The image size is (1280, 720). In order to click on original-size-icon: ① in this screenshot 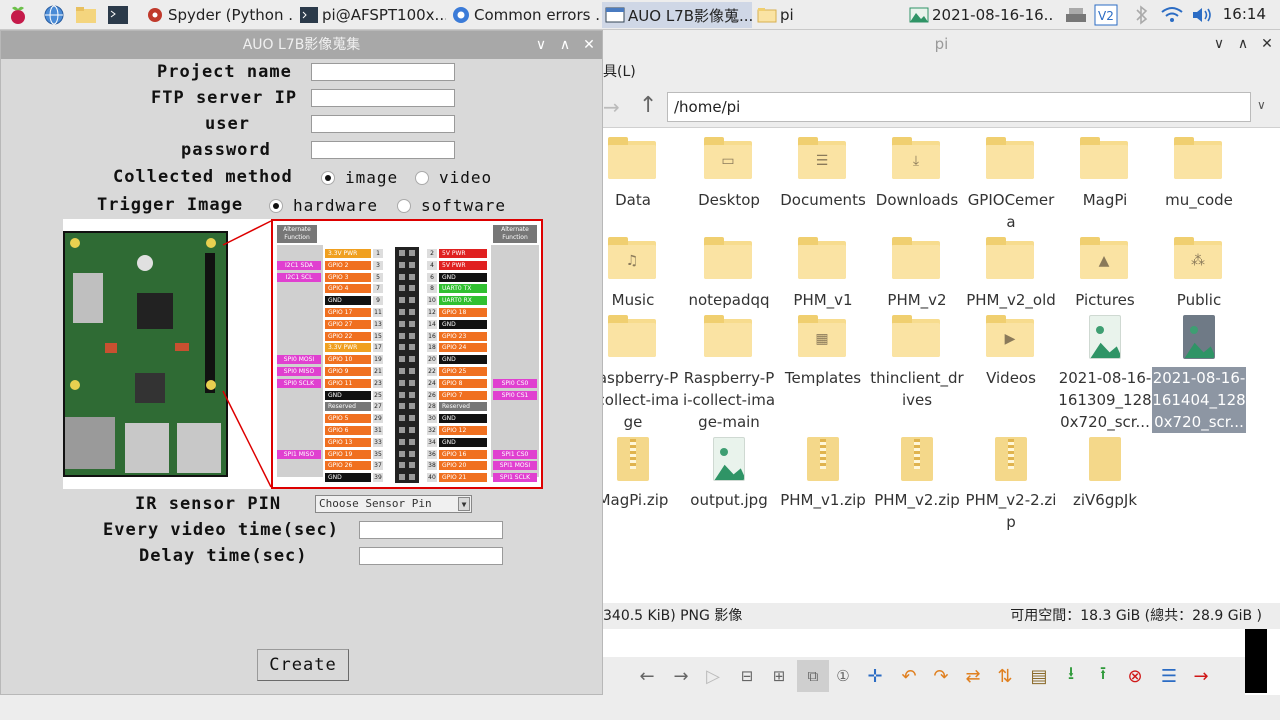, I will do `click(843, 676)`.